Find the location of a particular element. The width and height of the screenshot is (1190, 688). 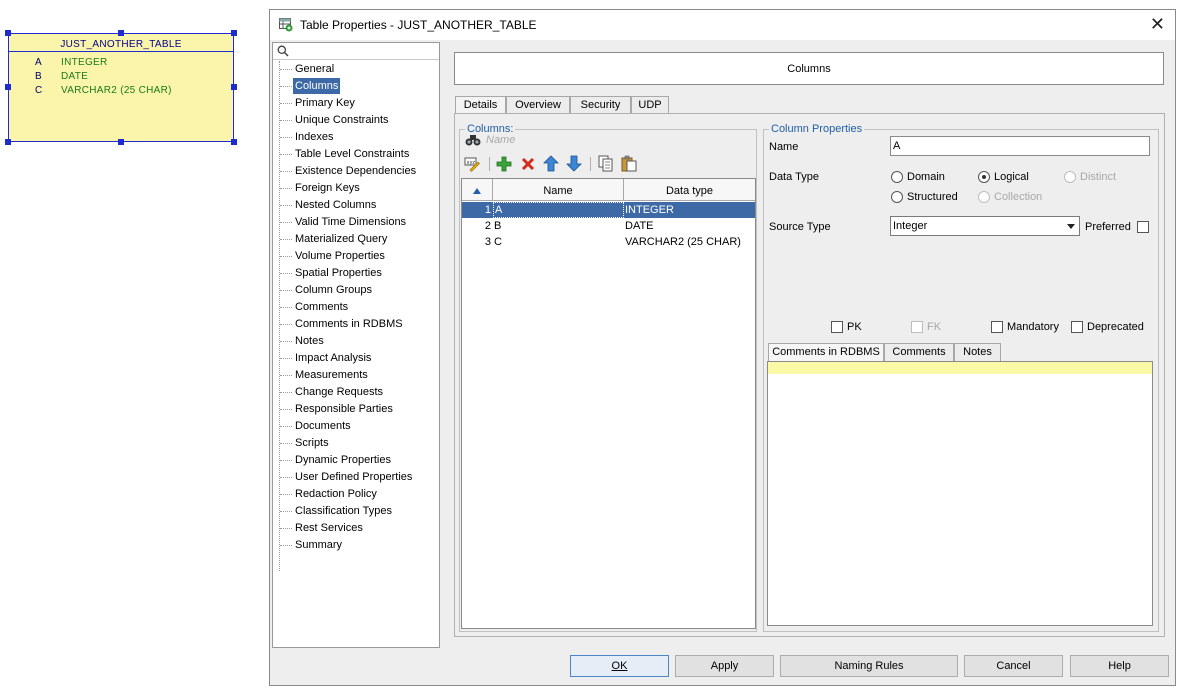

pk-checkbox is located at coordinates (837, 327).